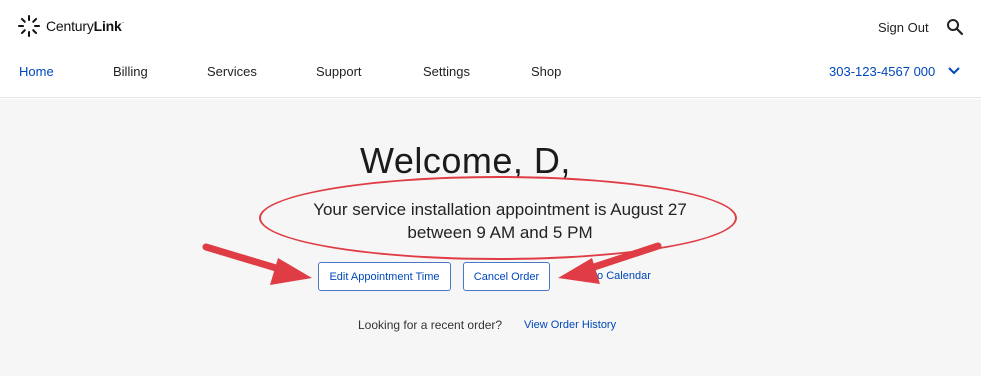 Image resolution: width=981 pixels, height=376 pixels. What do you see at coordinates (107, 26) in the screenshot?
I see `logo-text-link: Link` at bounding box center [107, 26].